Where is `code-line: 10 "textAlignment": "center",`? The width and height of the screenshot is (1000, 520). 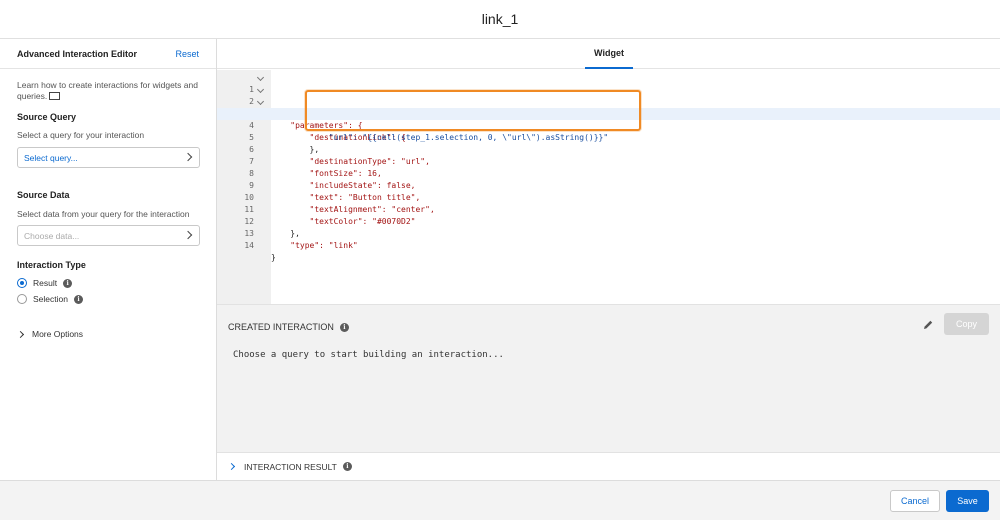 code-line: 10 "textAlignment": "center", is located at coordinates (608, 197).